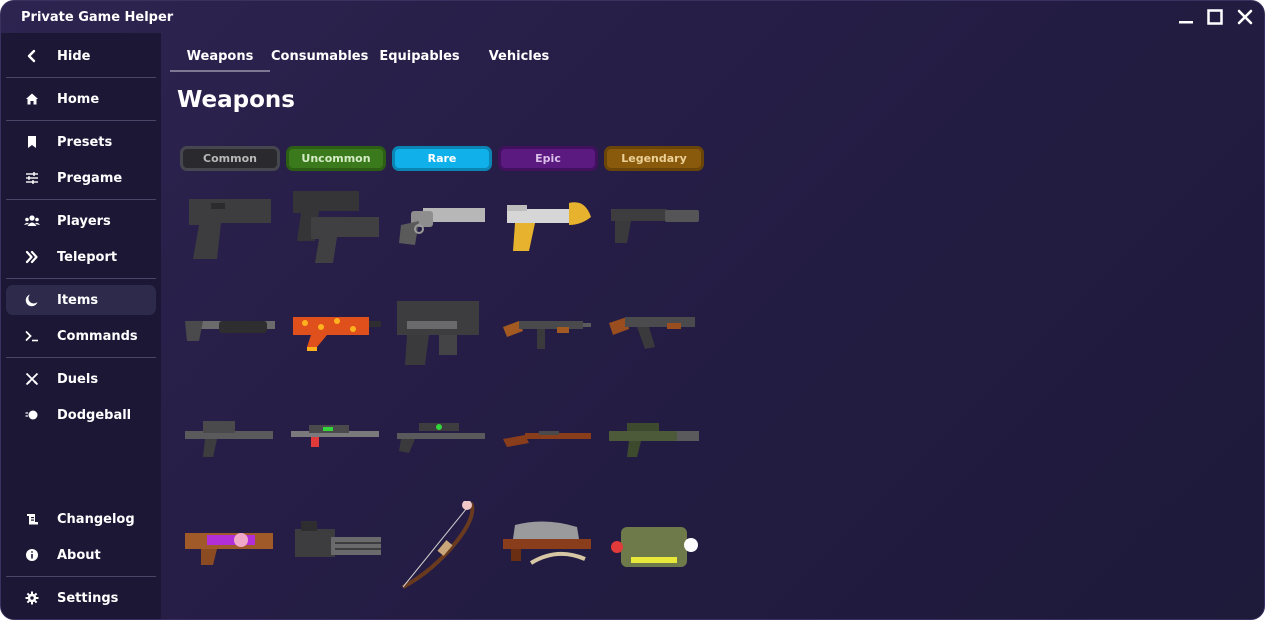 Image resolution: width=1265 pixels, height=620 pixels. Describe the element at coordinates (32, 598) in the screenshot. I see `gear-icon` at that location.